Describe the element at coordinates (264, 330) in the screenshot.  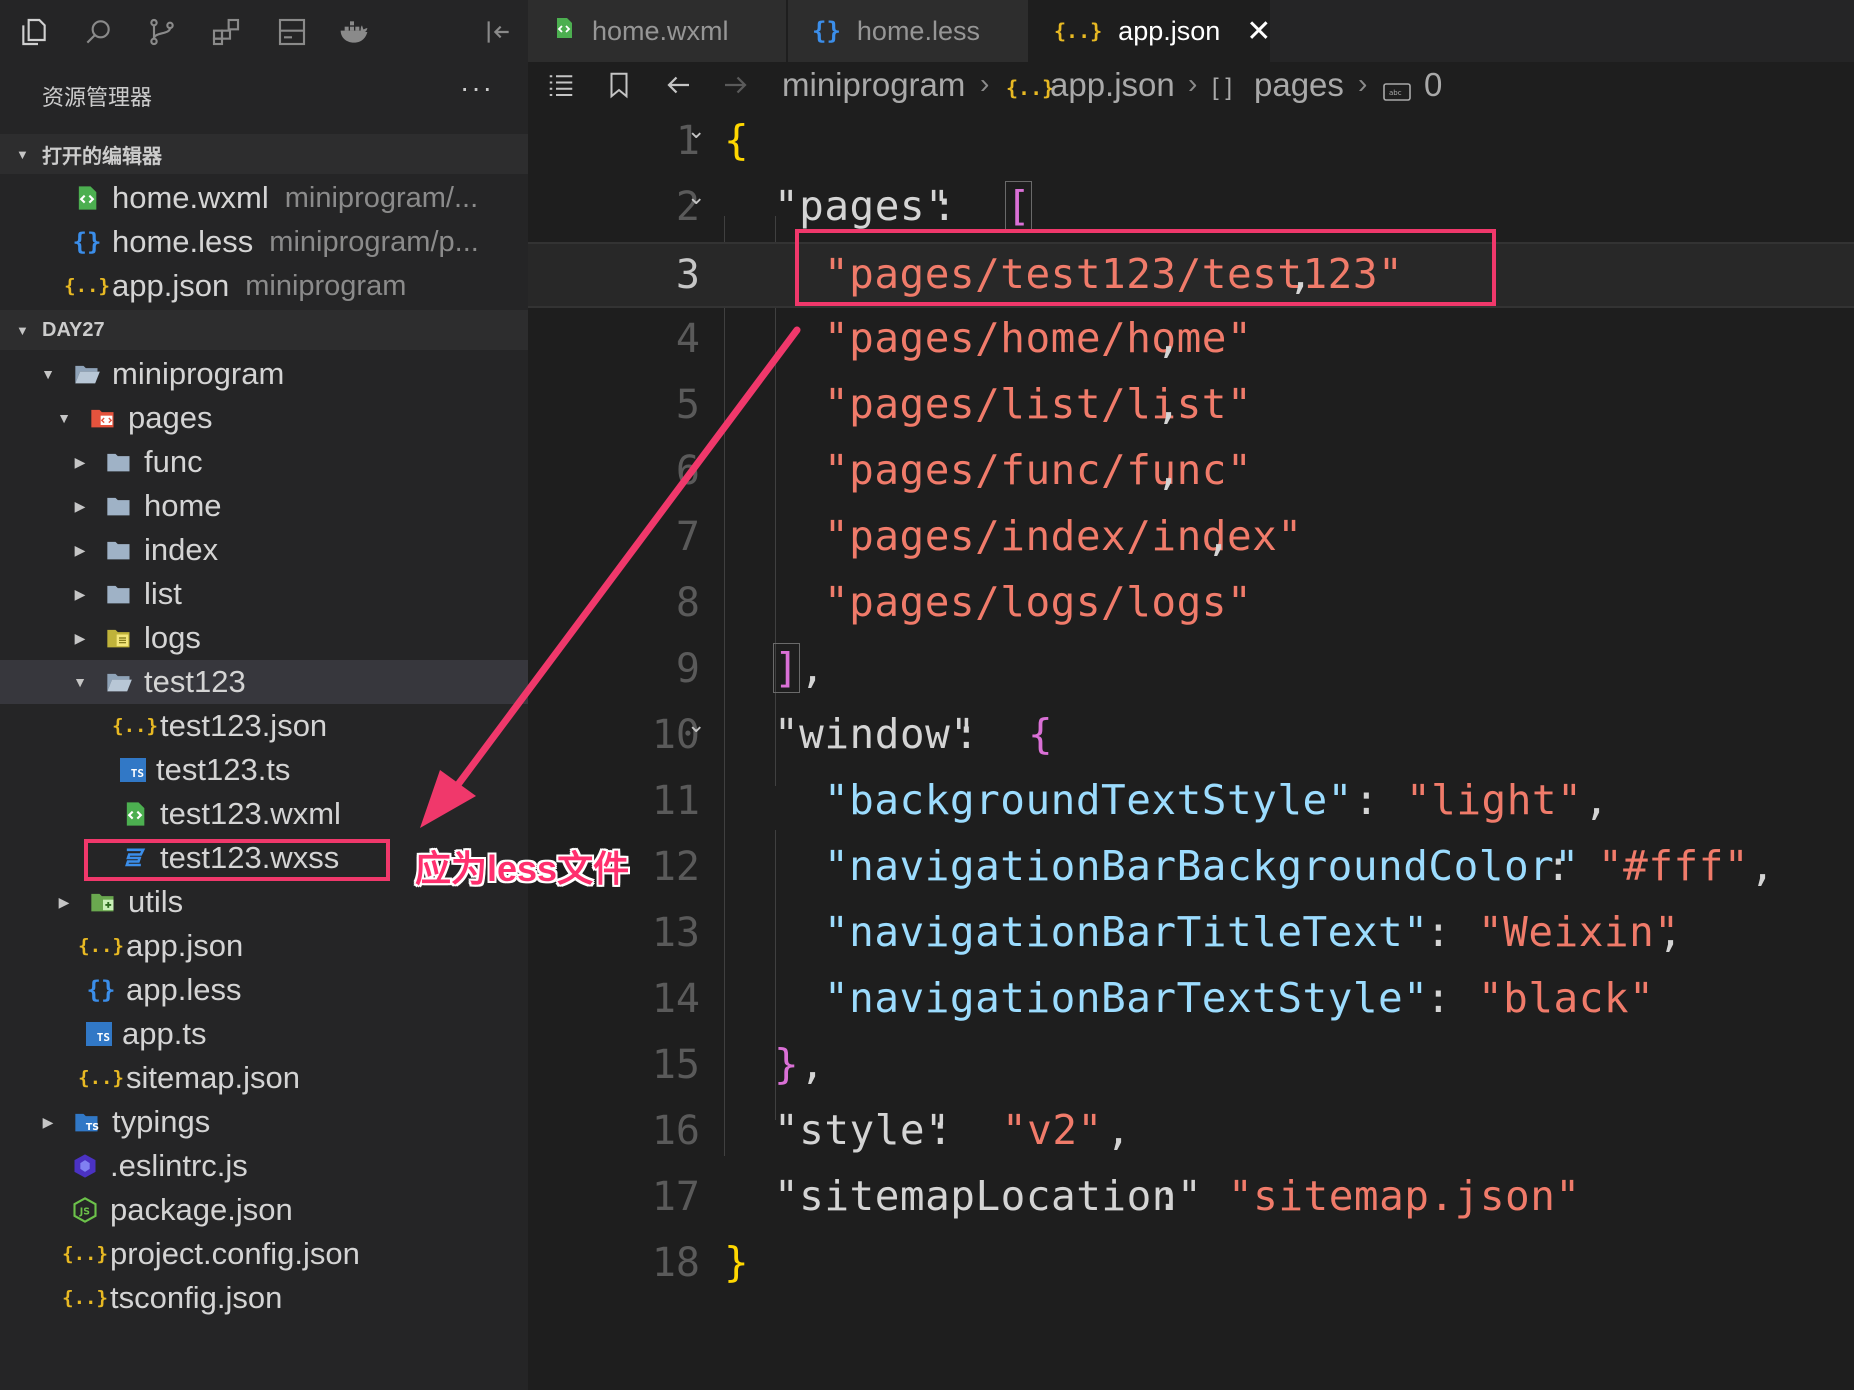
I see `workspace-header: ▼ DAY27` at that location.